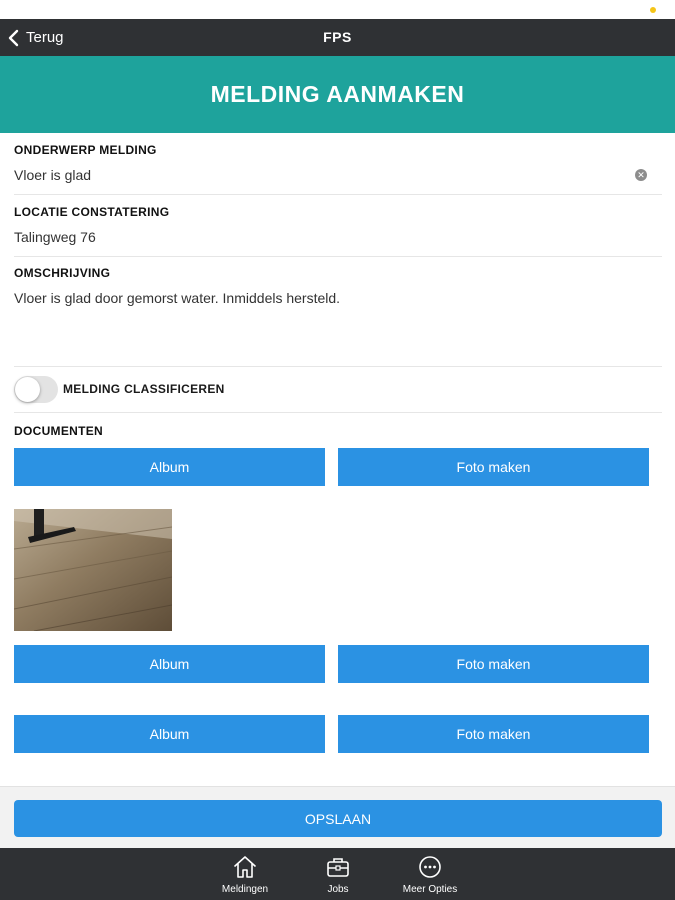  I want to click on back-button-label: Terug, so click(45, 37).